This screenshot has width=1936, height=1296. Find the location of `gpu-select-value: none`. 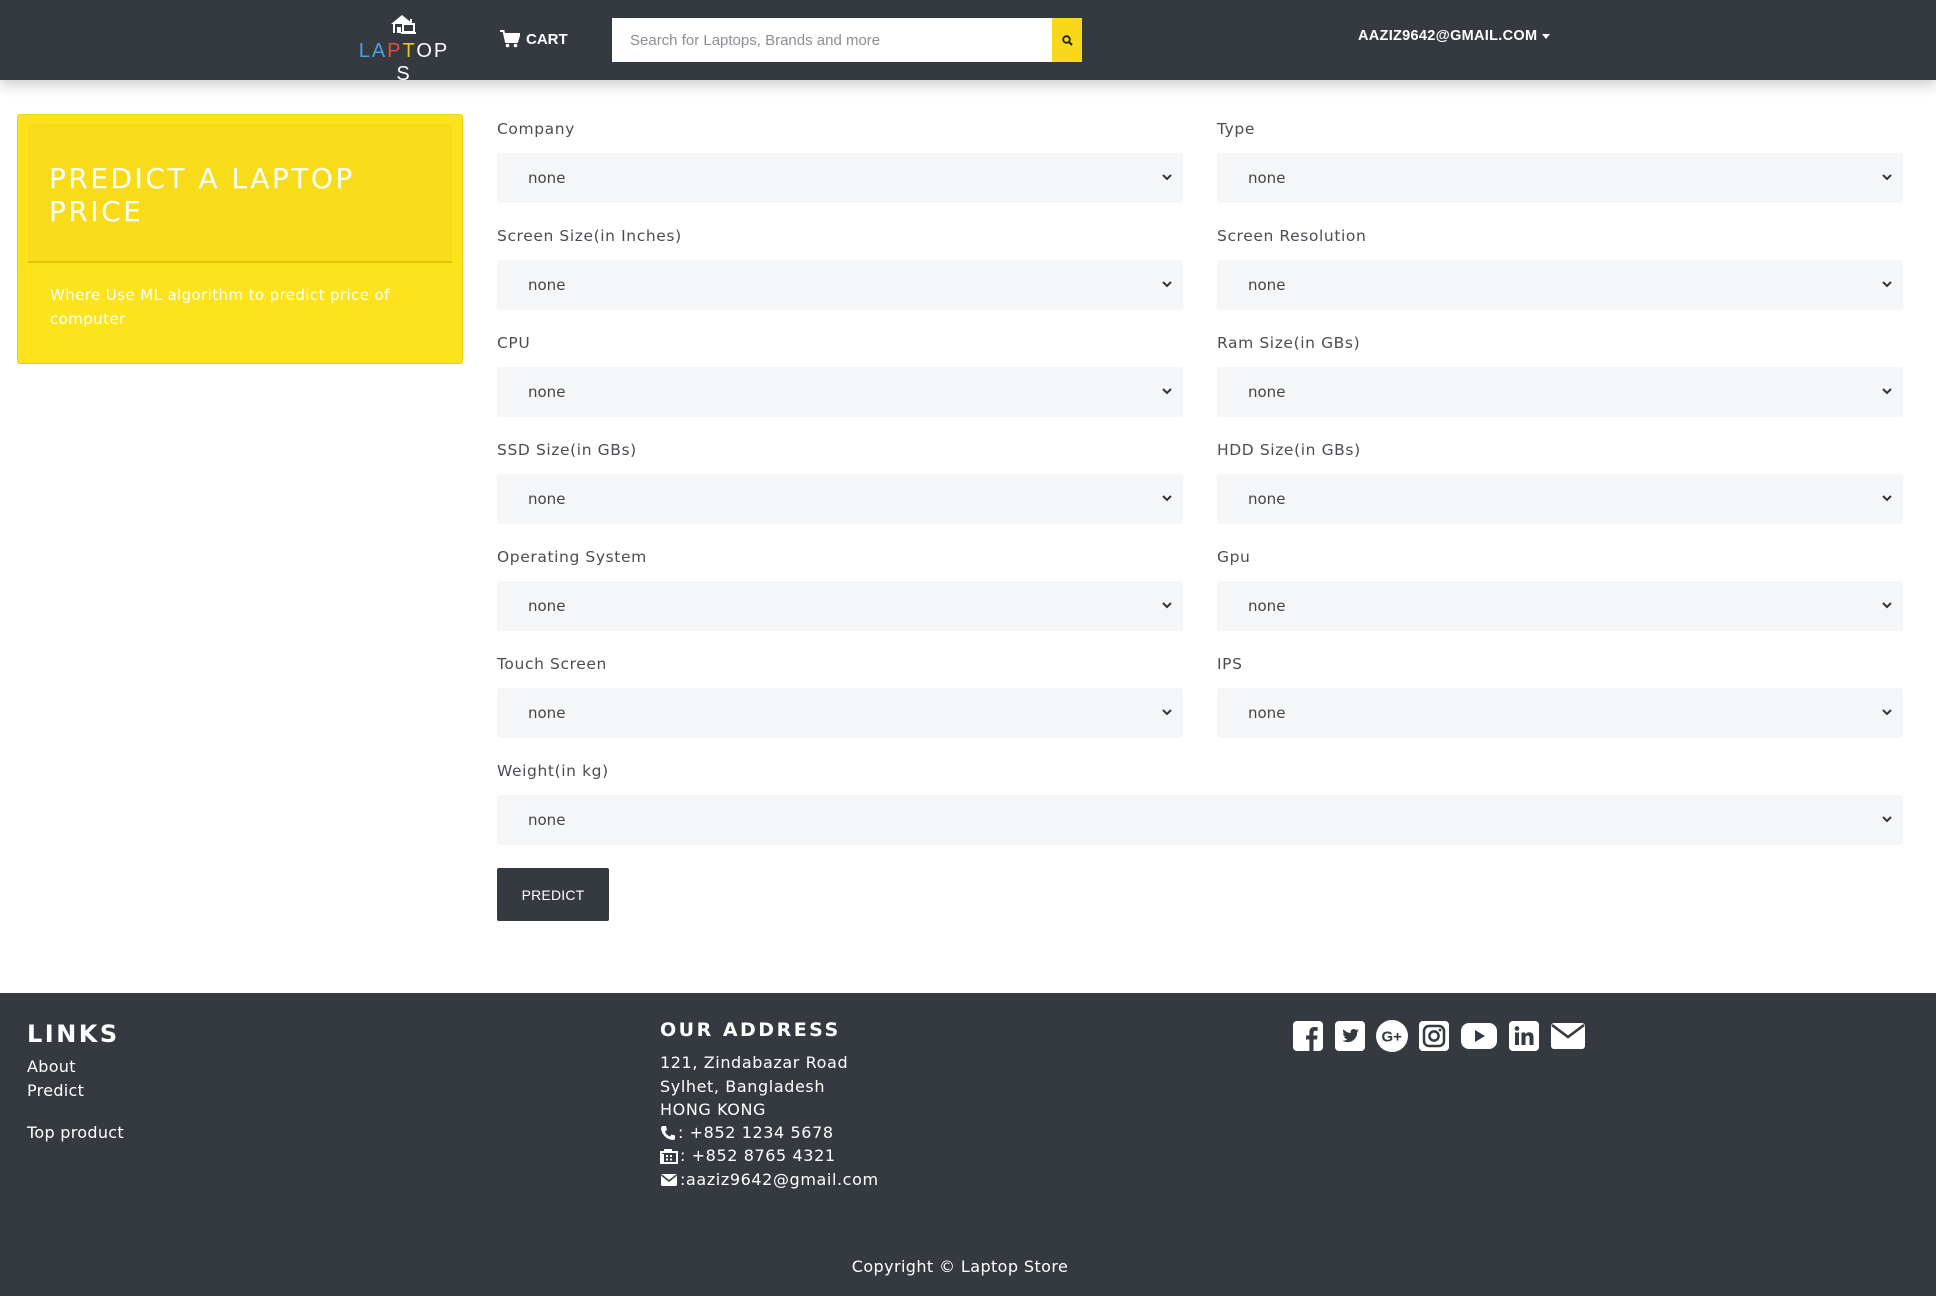

gpu-select-value: none is located at coordinates (1267, 606).